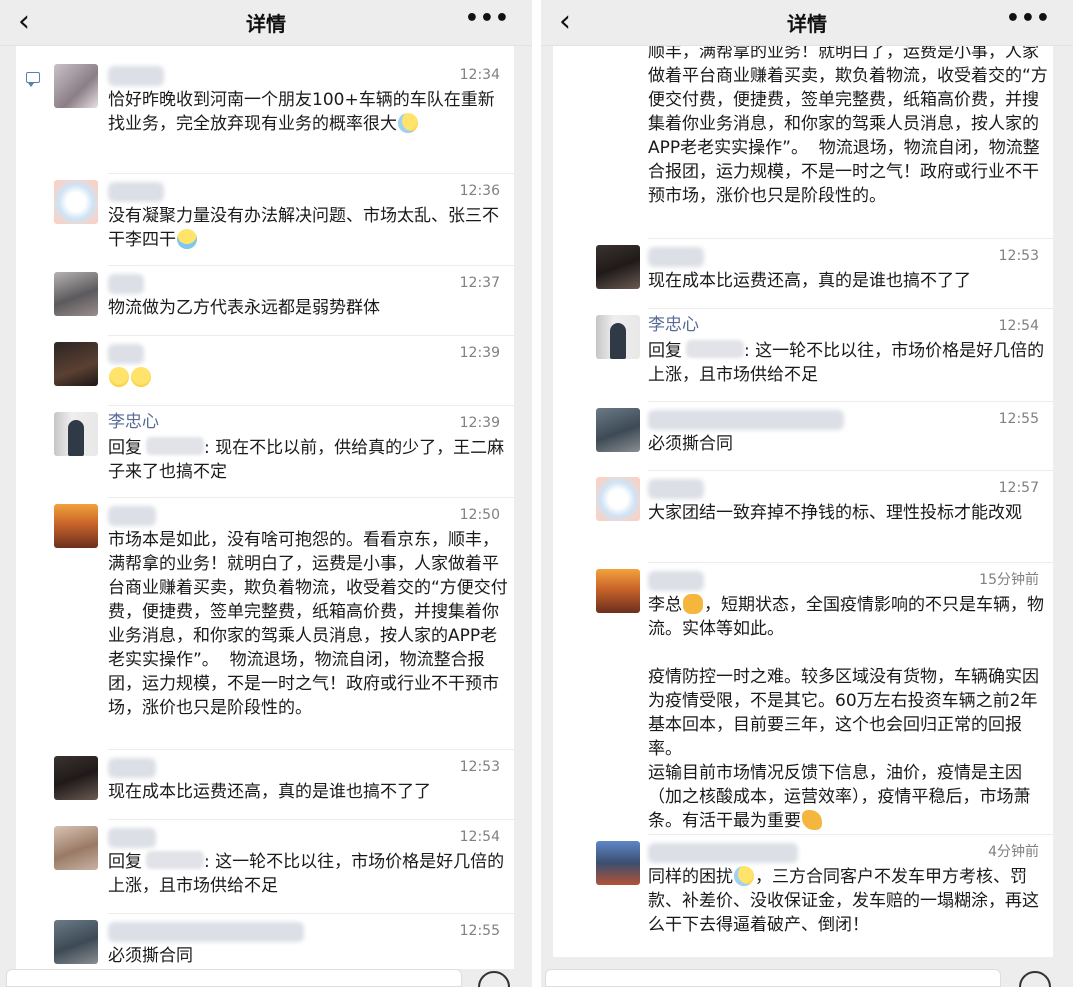 This screenshot has width=1080, height=987. Describe the element at coordinates (306, 459) in the screenshot. I see `comment-text: 回复: 现在不比以前，供给真的少了，王二麻子来了也搞不定` at that location.